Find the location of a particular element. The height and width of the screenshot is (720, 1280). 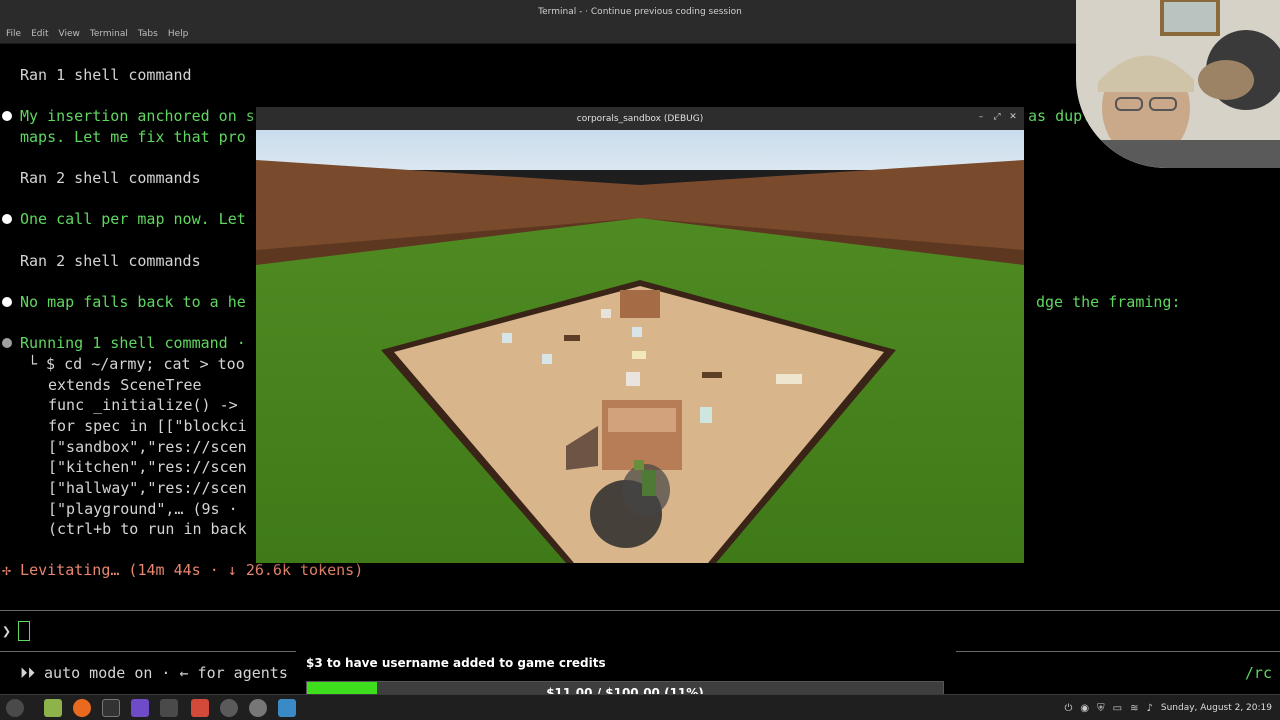

no-map-message-tail: dge the framing: is located at coordinates (1108, 302).